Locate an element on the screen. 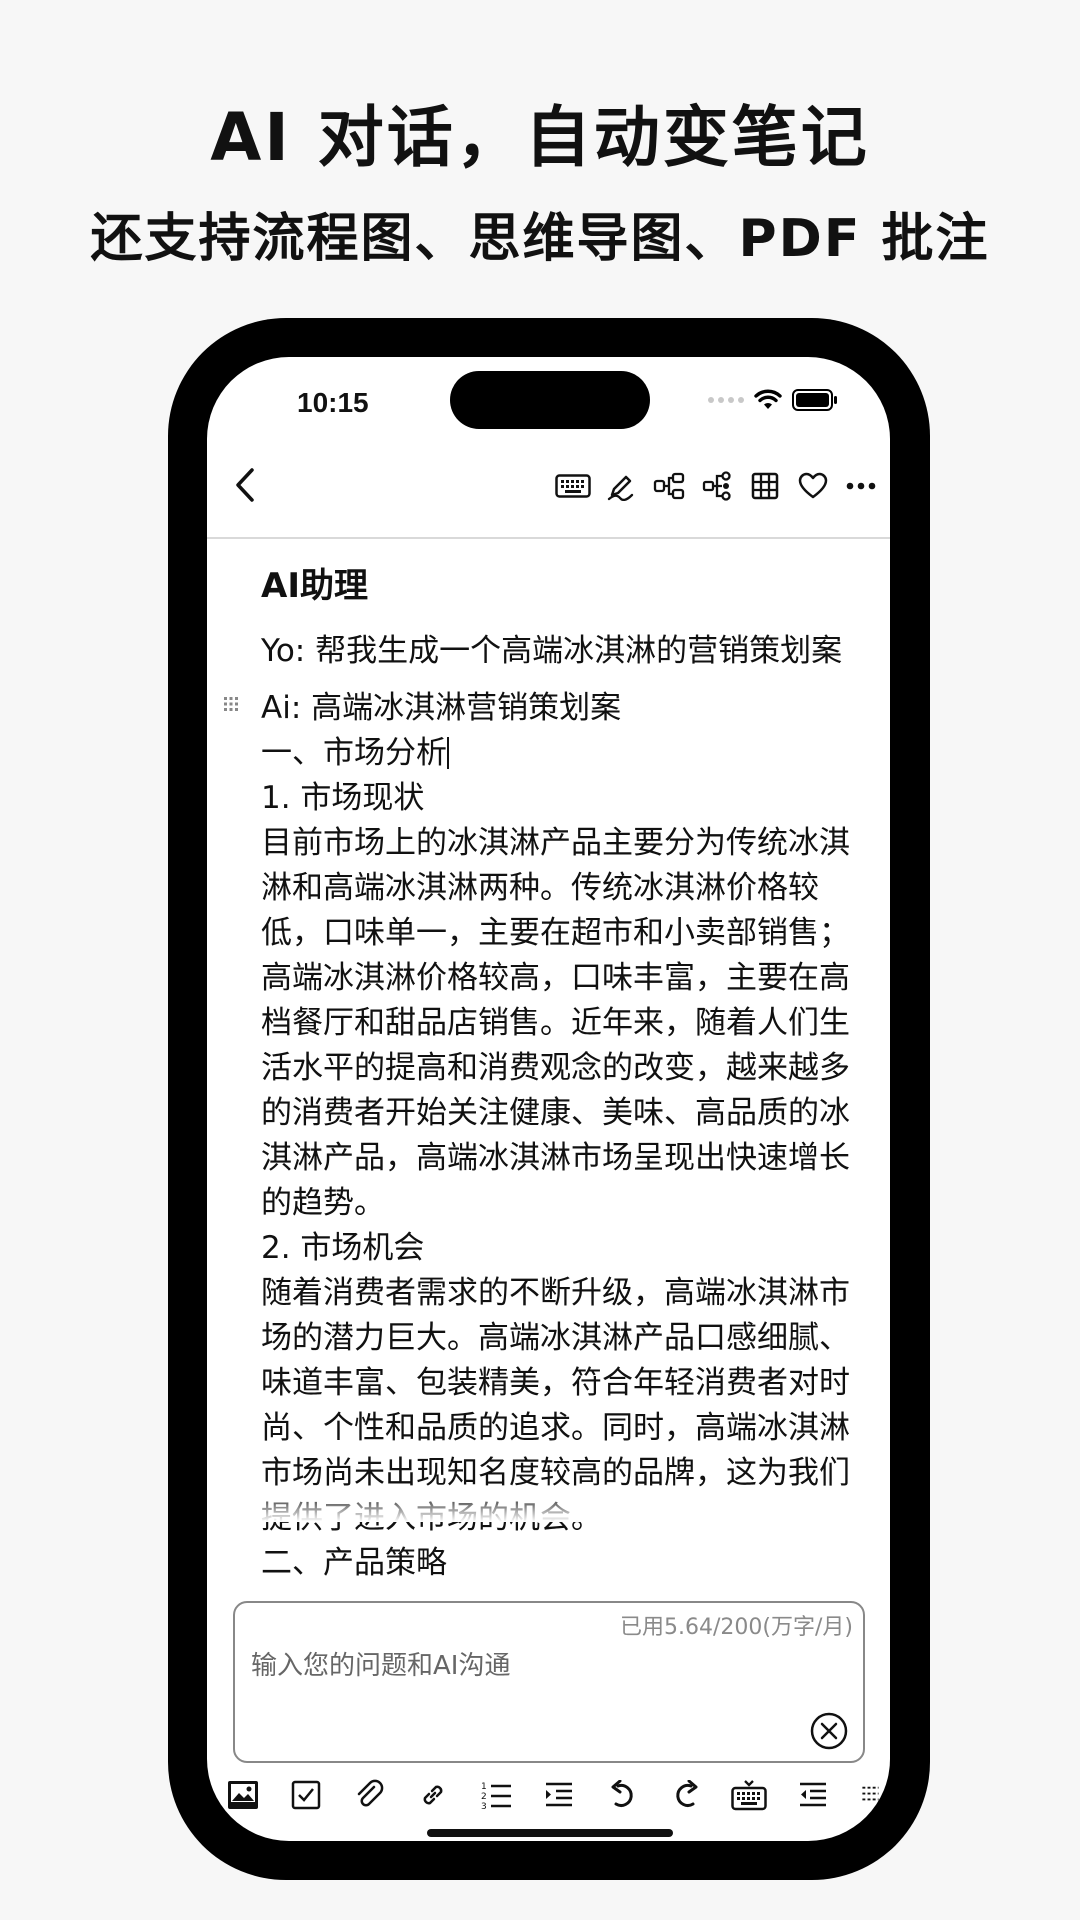 The height and width of the screenshot is (1920, 1080). back-icon is located at coordinates (245, 485).